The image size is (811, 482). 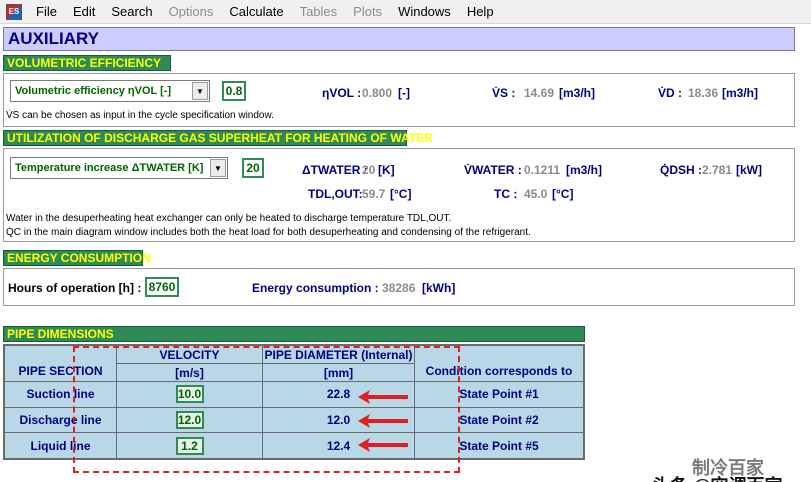 What do you see at coordinates (189, 354) in the screenshot?
I see `col-velocity: VELOCITY` at bounding box center [189, 354].